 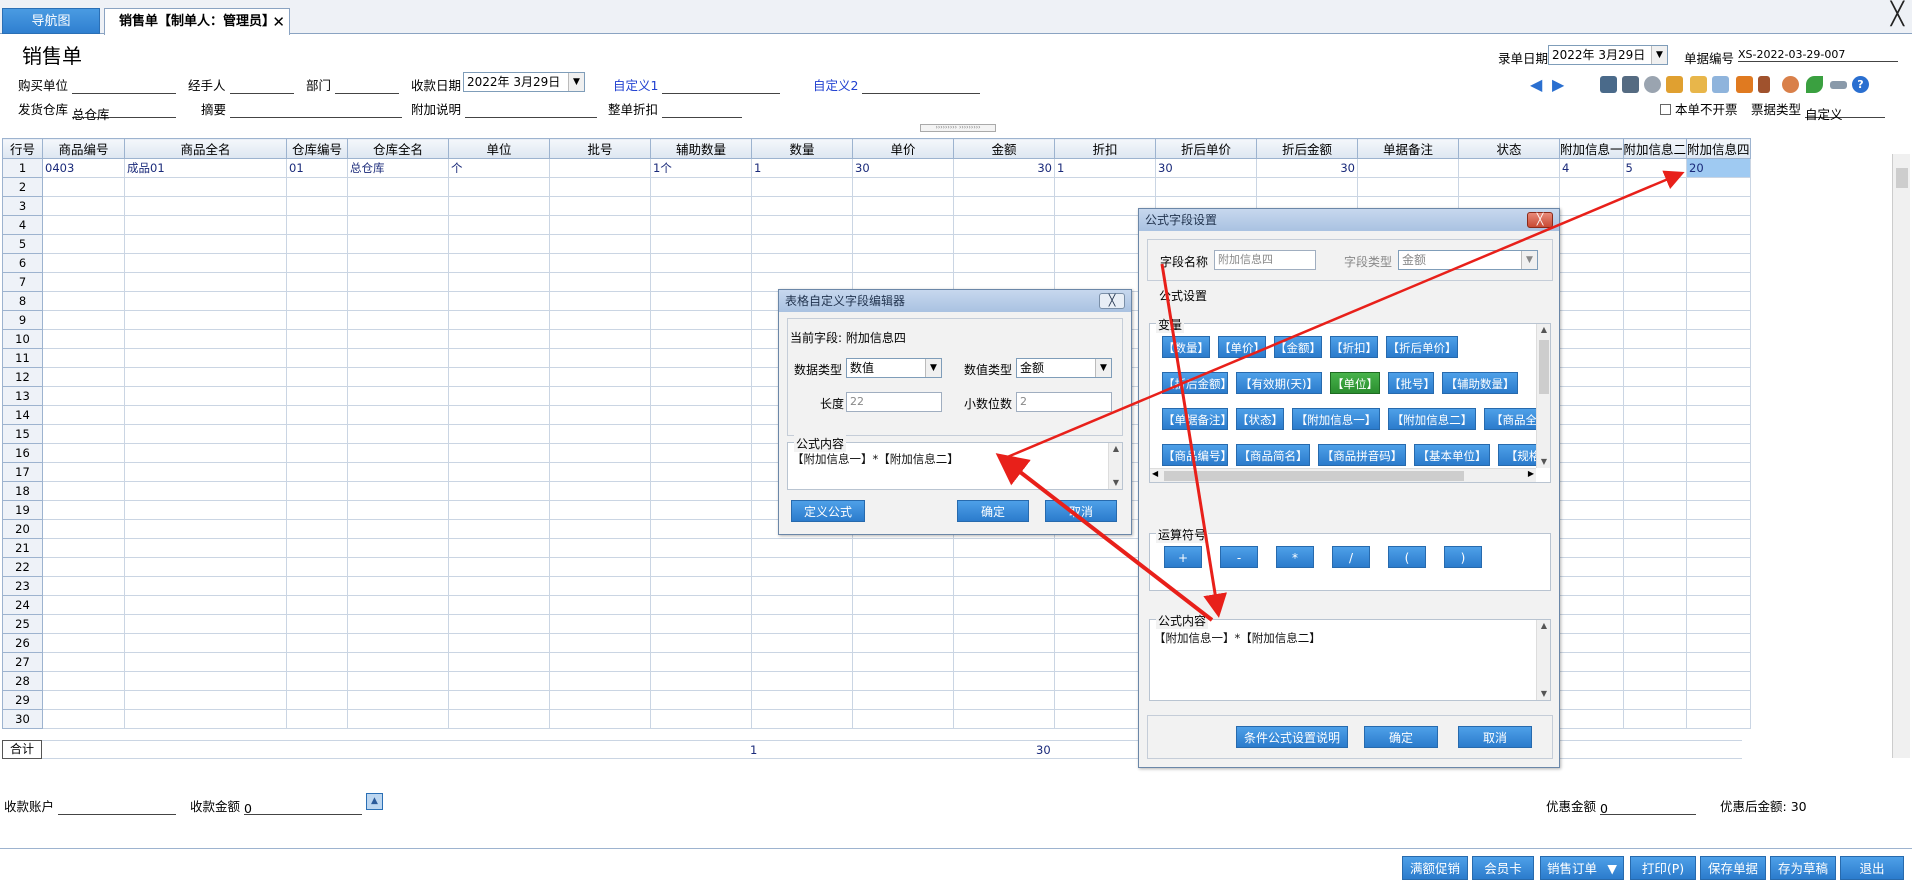 What do you see at coordinates (499, 148) in the screenshot?
I see `column-header: 单位` at bounding box center [499, 148].